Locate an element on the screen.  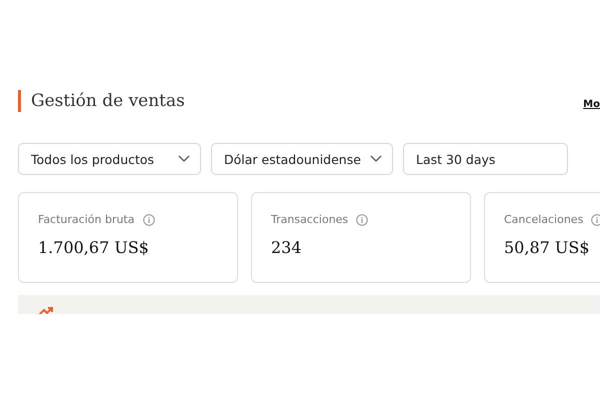
metric-value: 1.700,67 US$ is located at coordinates (94, 247).